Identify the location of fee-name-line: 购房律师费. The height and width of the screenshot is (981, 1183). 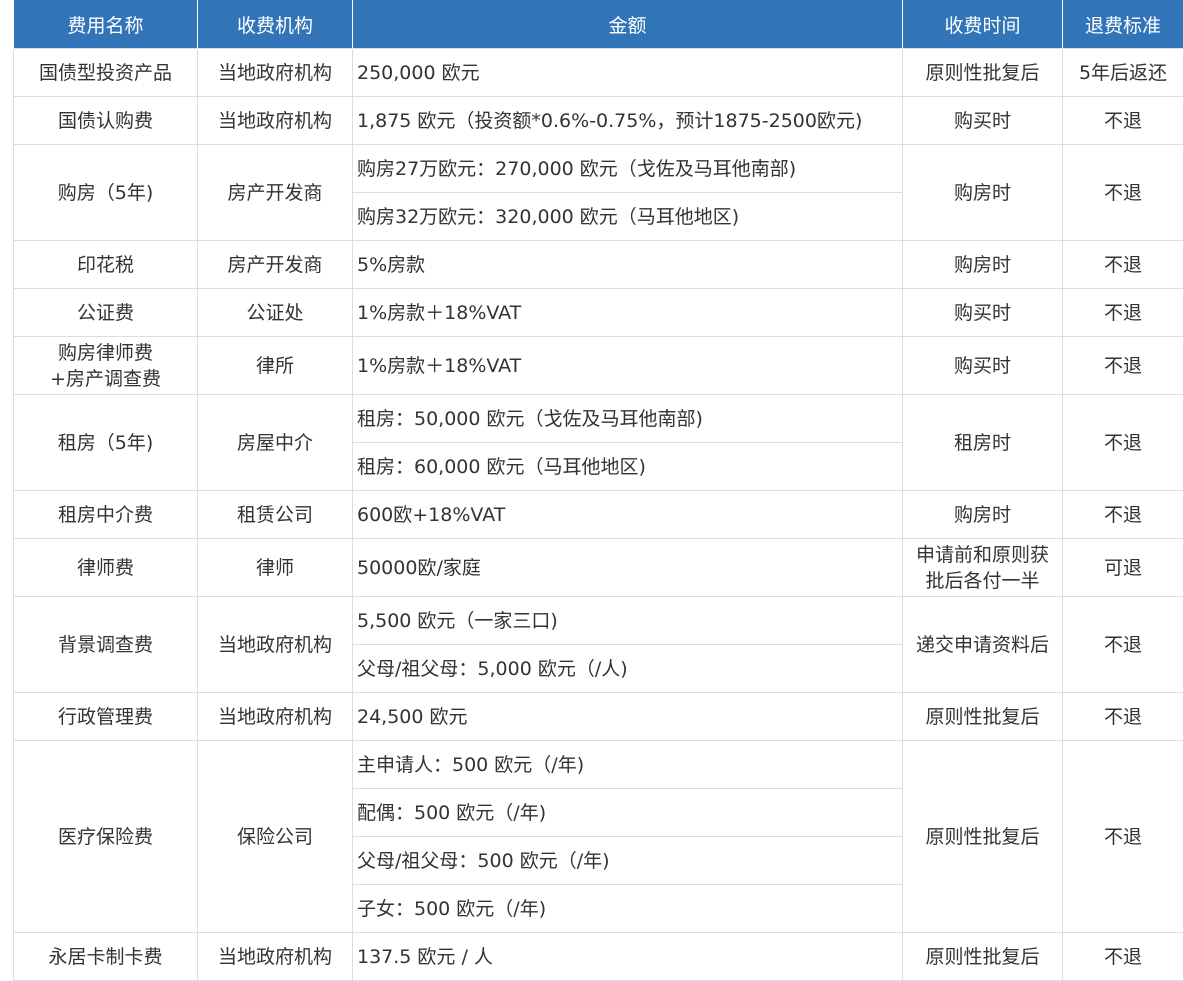
(105, 352).